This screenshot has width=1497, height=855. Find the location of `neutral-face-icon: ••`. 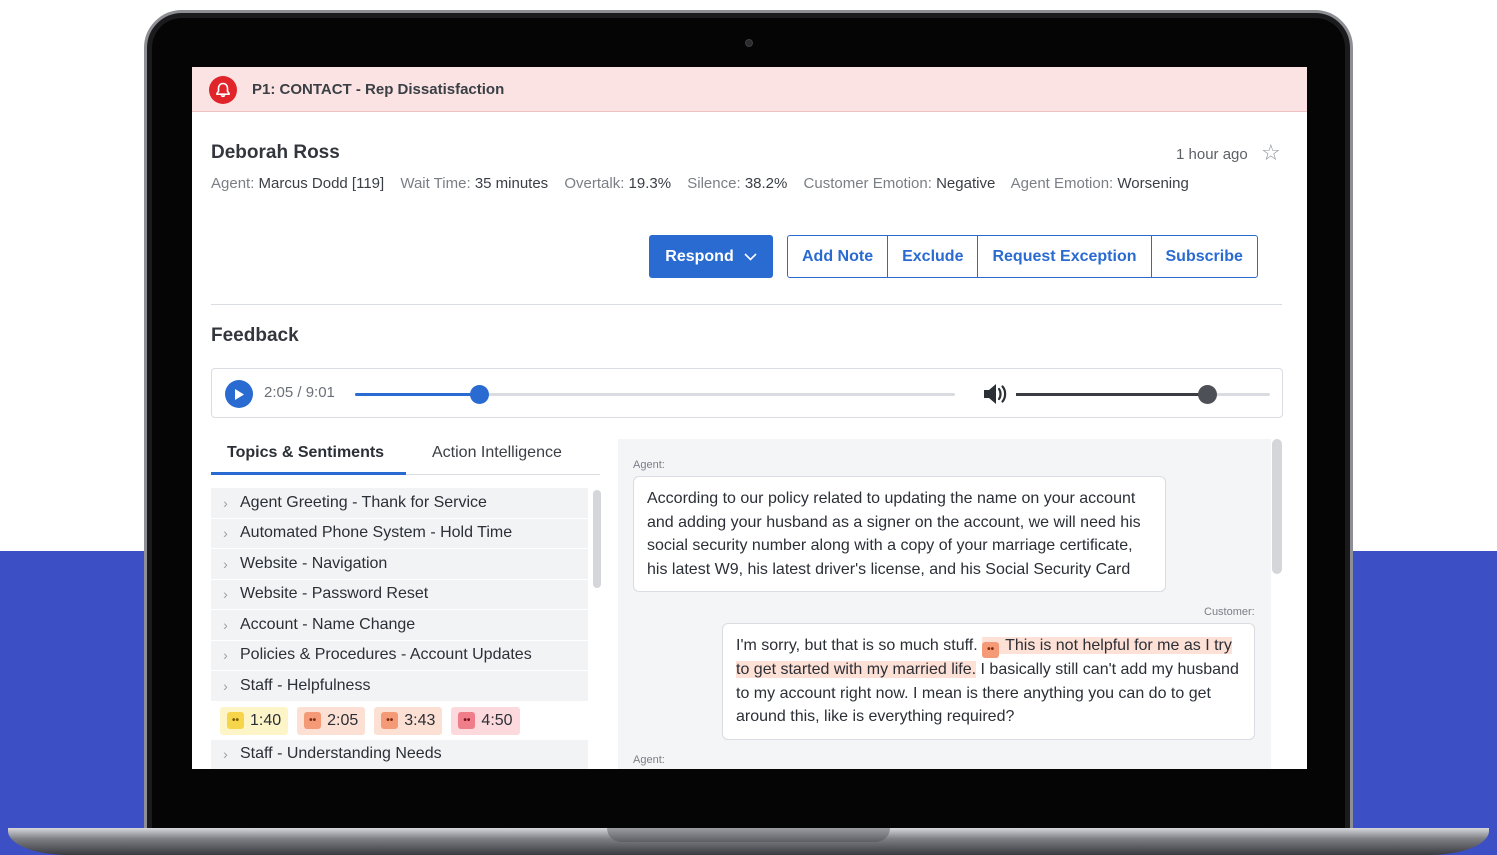

neutral-face-icon: •• is located at coordinates (235, 720).